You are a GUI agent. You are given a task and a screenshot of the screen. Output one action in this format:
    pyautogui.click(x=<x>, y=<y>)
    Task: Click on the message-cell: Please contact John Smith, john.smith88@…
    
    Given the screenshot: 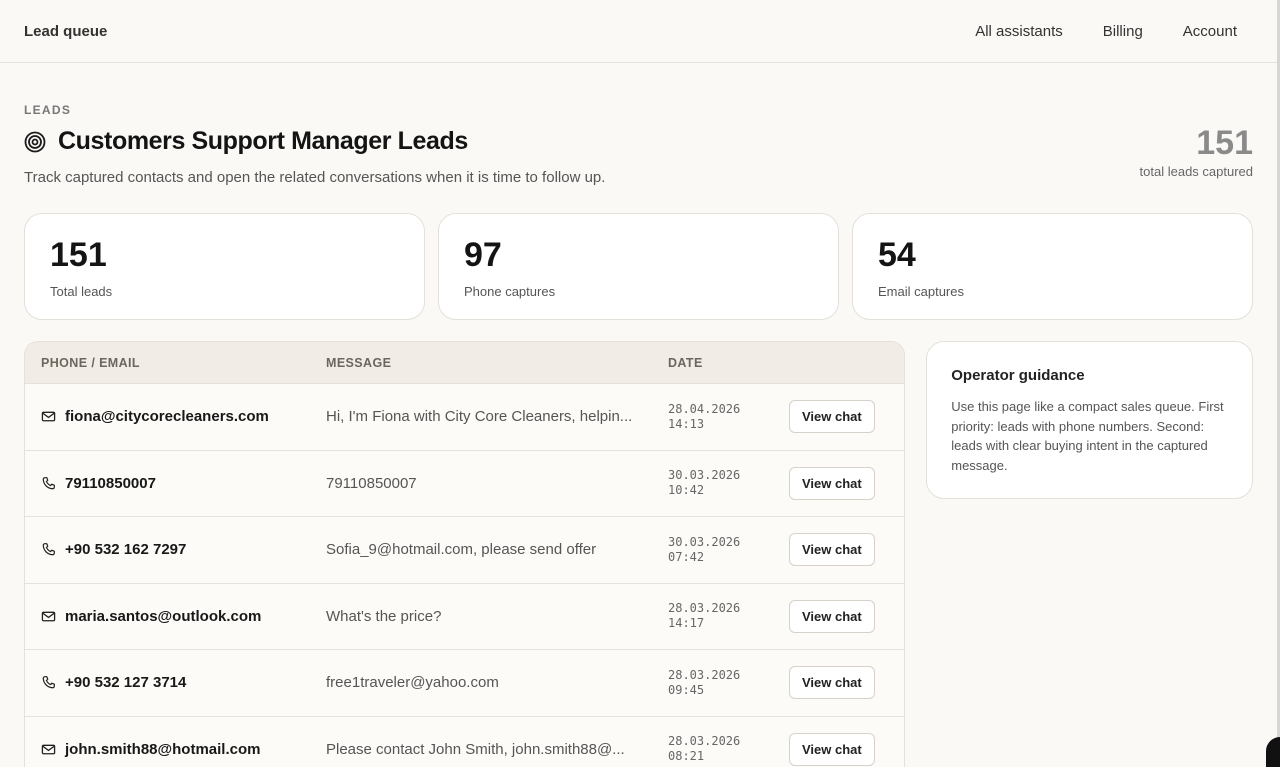 What is the action you would take?
    pyautogui.click(x=475, y=749)
    